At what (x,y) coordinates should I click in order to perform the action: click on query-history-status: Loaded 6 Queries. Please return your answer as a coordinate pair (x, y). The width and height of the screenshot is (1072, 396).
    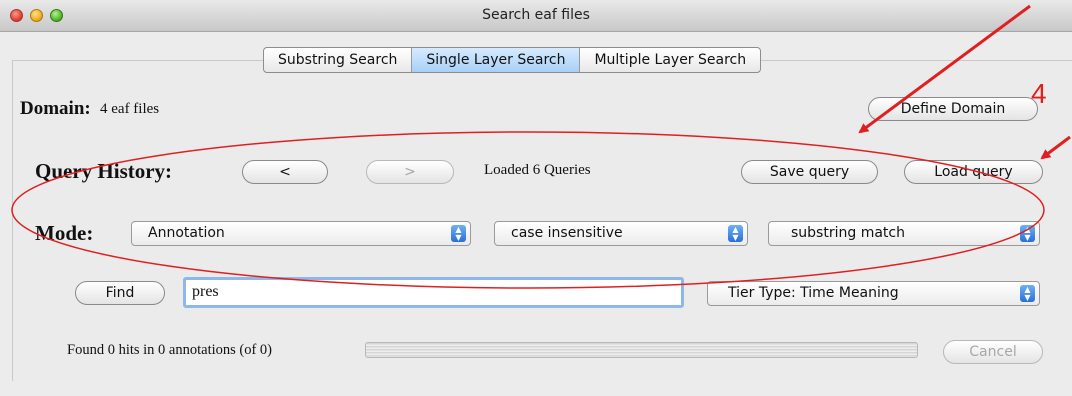
    Looking at the image, I should click on (537, 170).